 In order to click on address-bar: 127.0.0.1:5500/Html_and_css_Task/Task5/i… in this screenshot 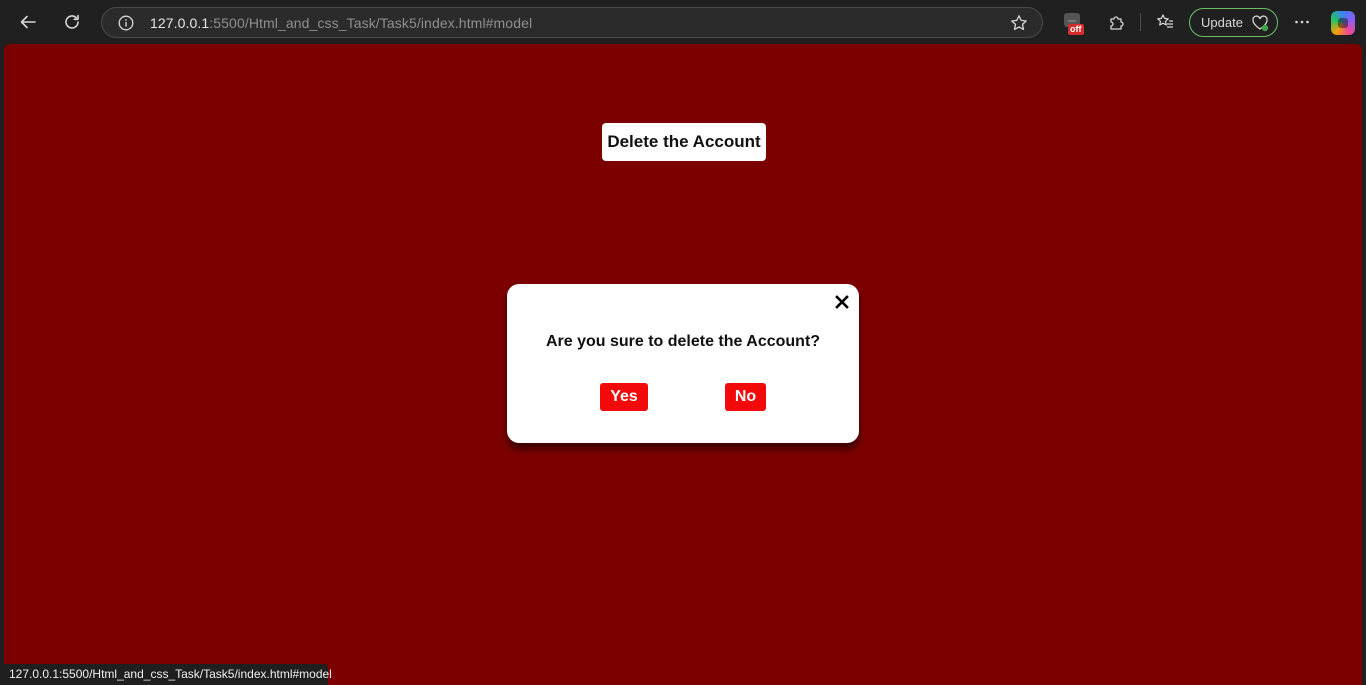, I will do `click(572, 22)`.